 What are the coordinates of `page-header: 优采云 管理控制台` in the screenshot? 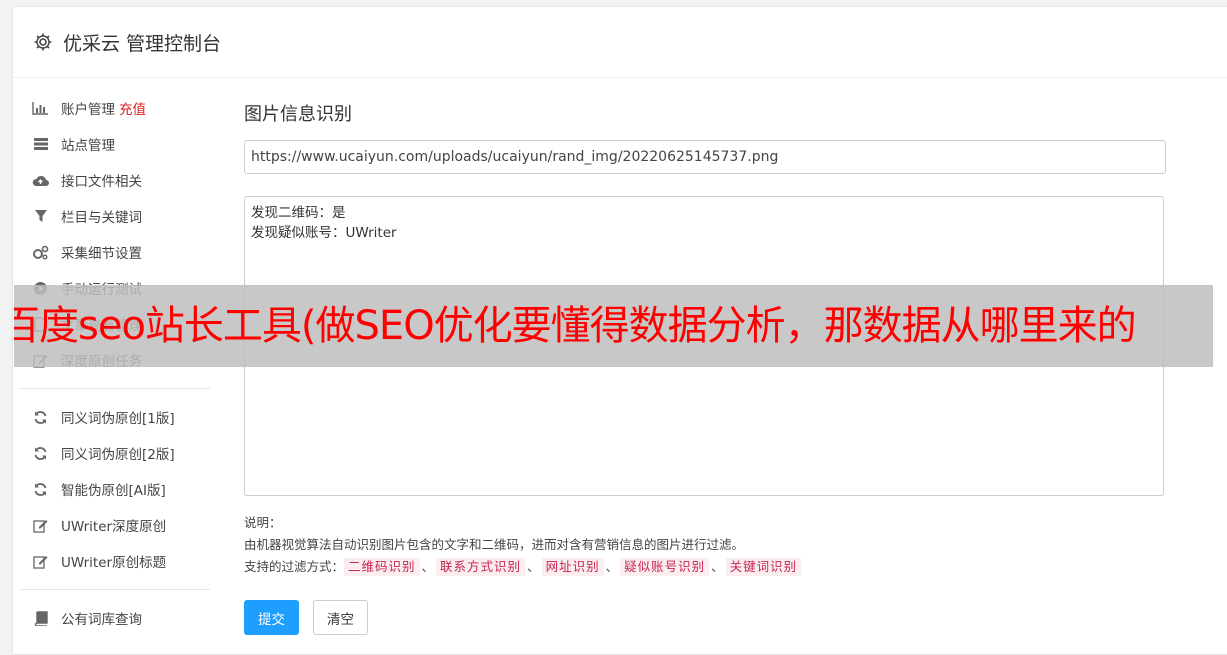 It's located at (620, 42).